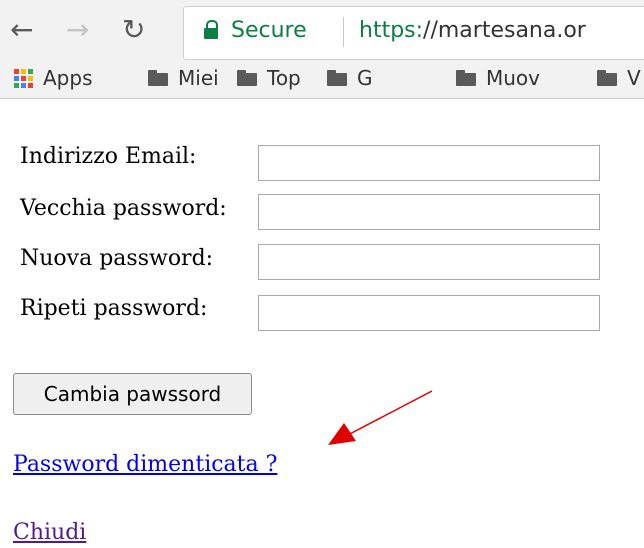 The width and height of the screenshot is (644, 548). Describe the element at coordinates (391, 30) in the screenshot. I see `url-scheme: https:` at that location.